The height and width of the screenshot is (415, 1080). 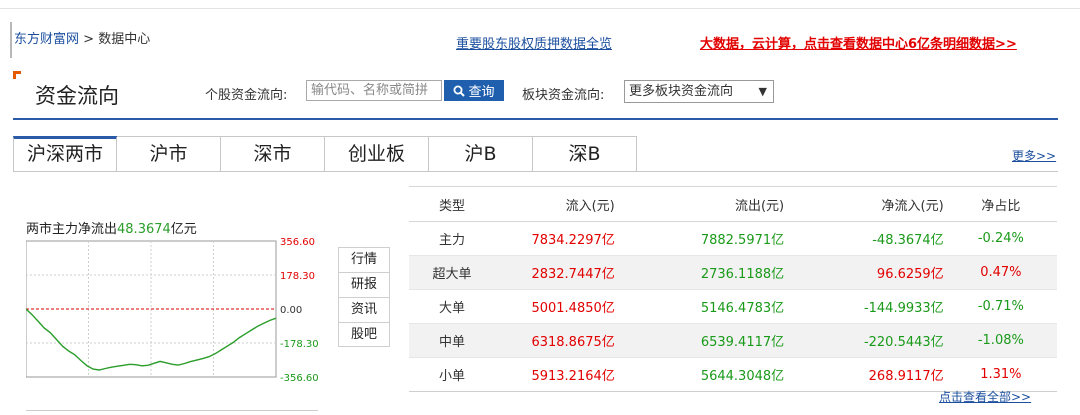 I want to click on chart-tick-labels: 356.60 178.30 0.00 -178.30 -356.60, so click(x=299, y=310).